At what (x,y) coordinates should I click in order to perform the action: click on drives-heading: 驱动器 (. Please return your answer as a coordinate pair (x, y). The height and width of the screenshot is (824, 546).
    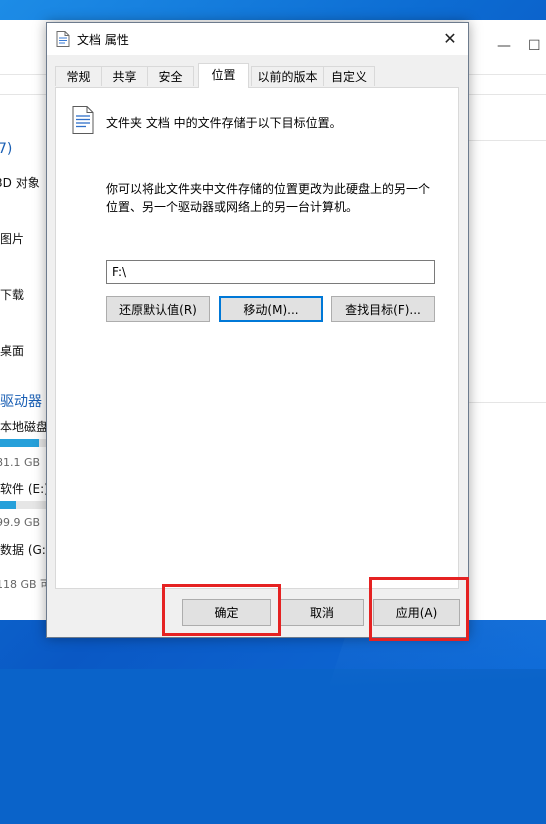
    Looking at the image, I should click on (26, 402).